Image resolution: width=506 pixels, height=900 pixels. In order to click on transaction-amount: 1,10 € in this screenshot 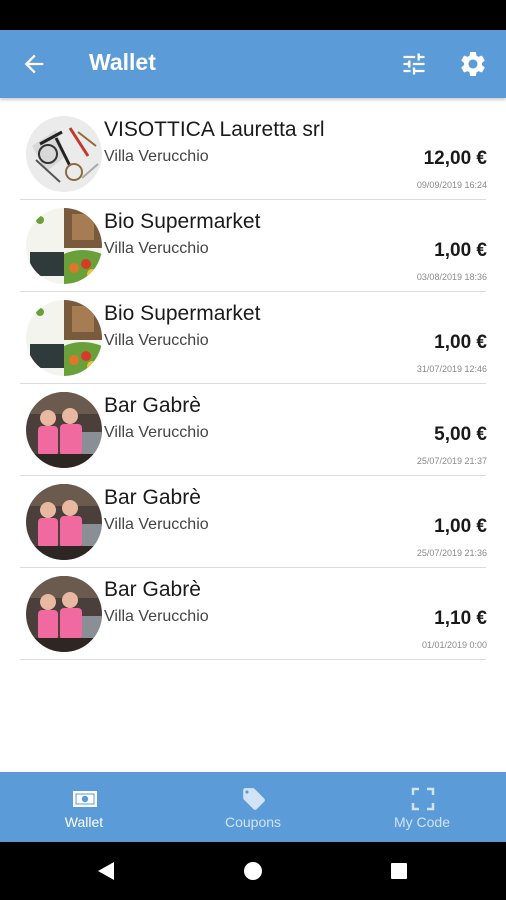, I will do `click(460, 618)`.